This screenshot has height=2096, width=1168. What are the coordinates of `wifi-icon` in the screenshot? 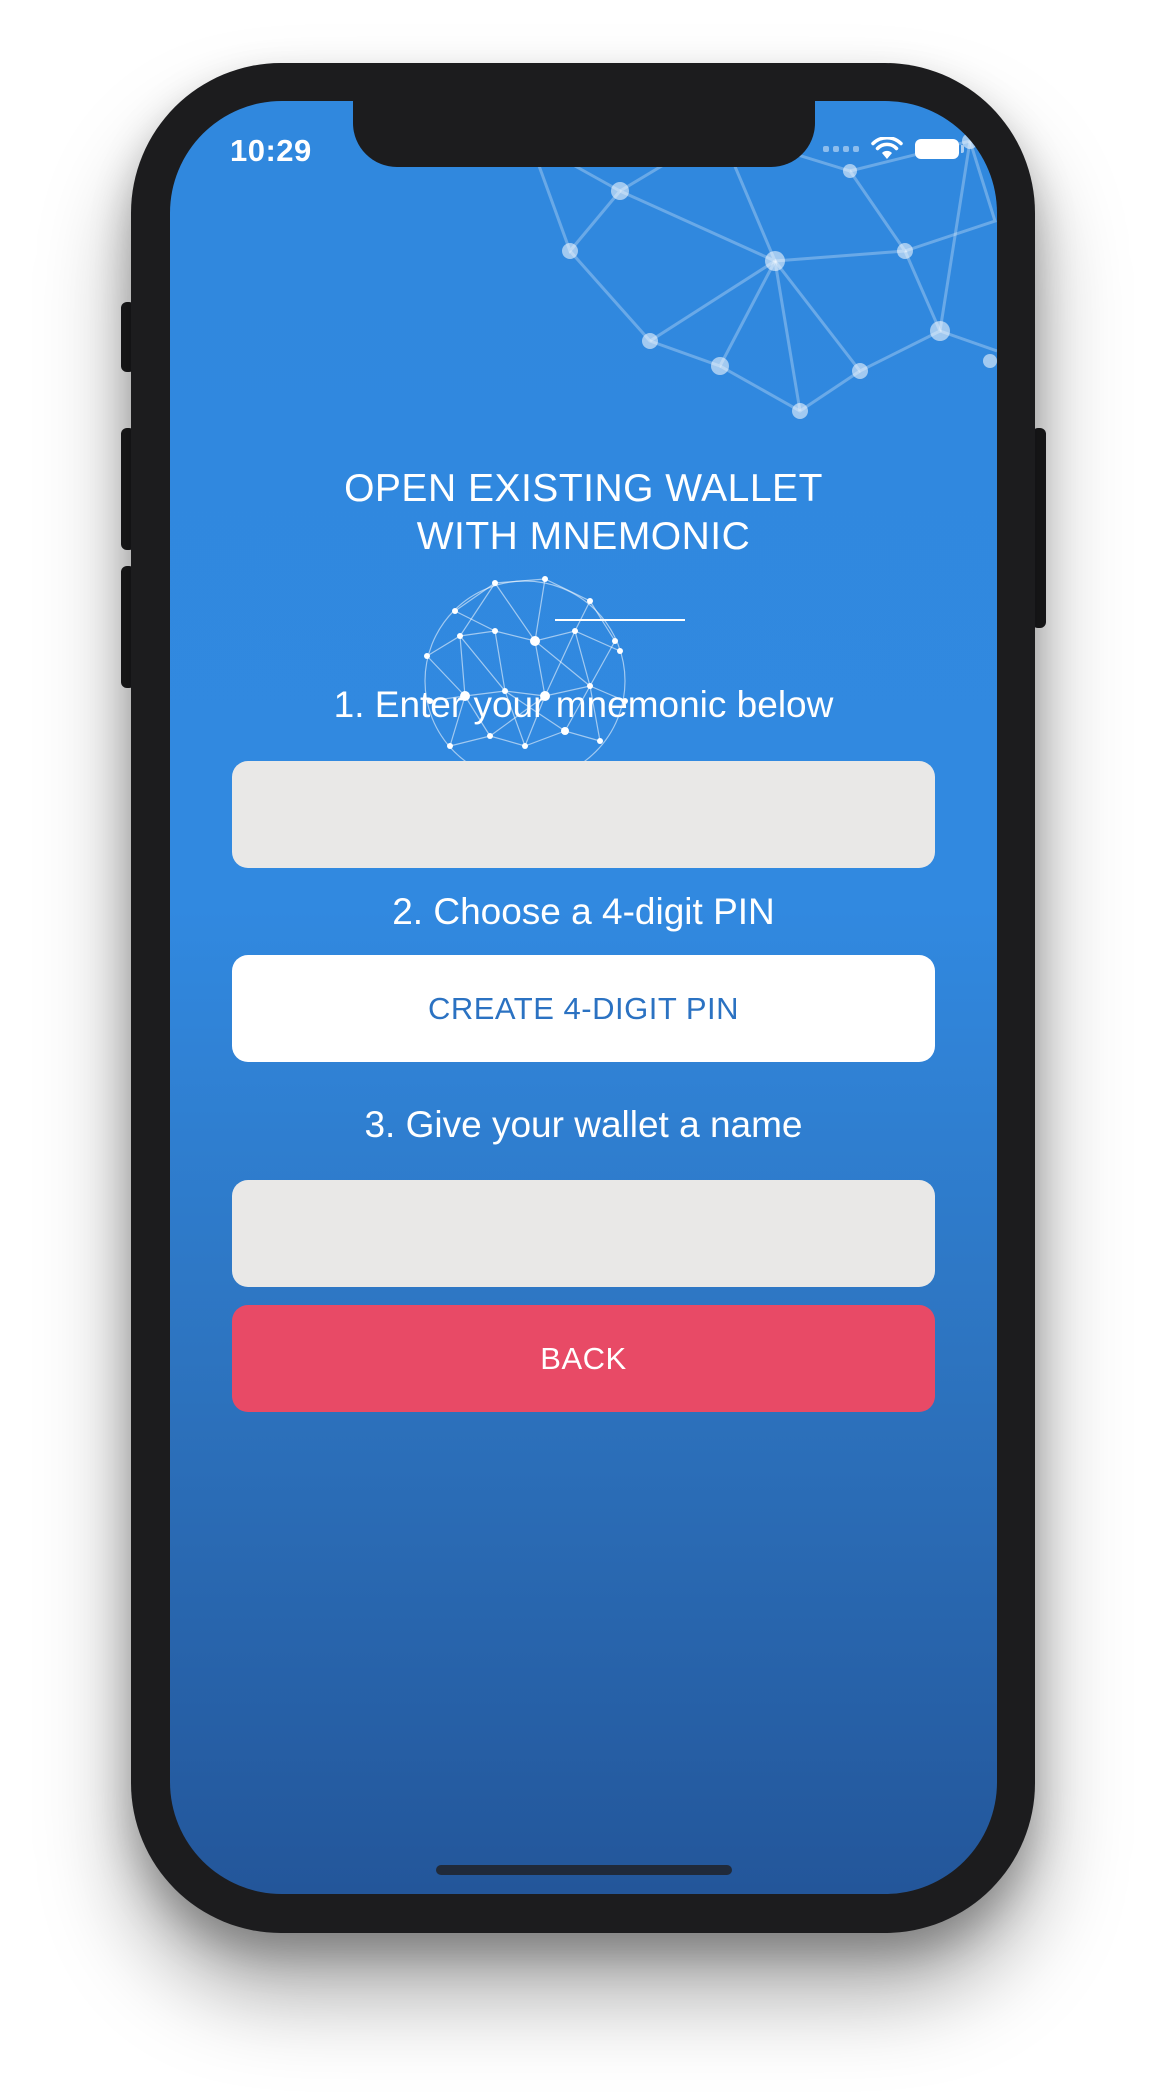 It's located at (887, 148).